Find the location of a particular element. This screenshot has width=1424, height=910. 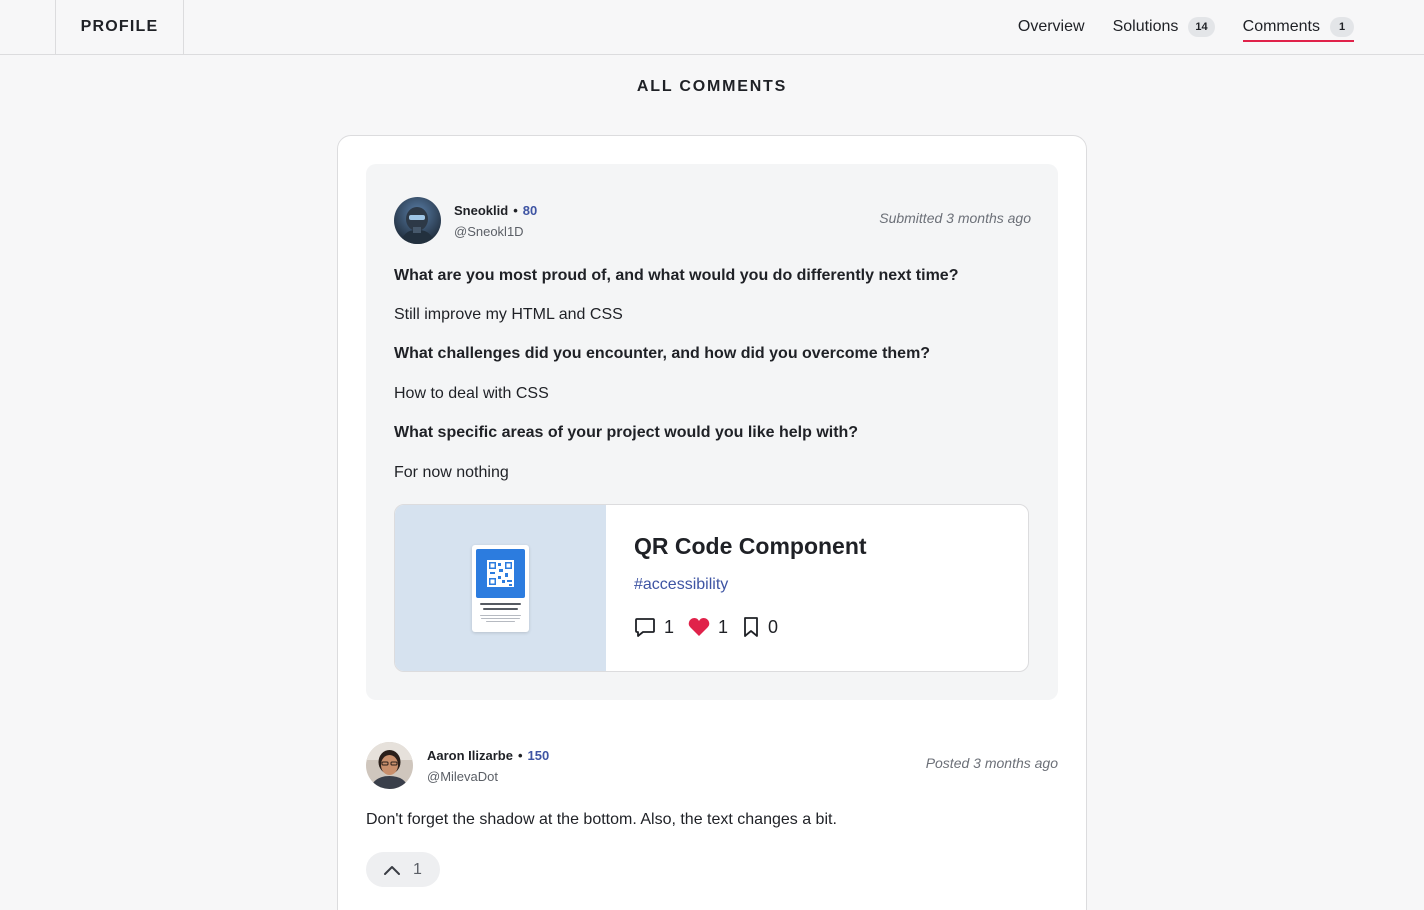

project-title: QR Code Component is located at coordinates (750, 546).